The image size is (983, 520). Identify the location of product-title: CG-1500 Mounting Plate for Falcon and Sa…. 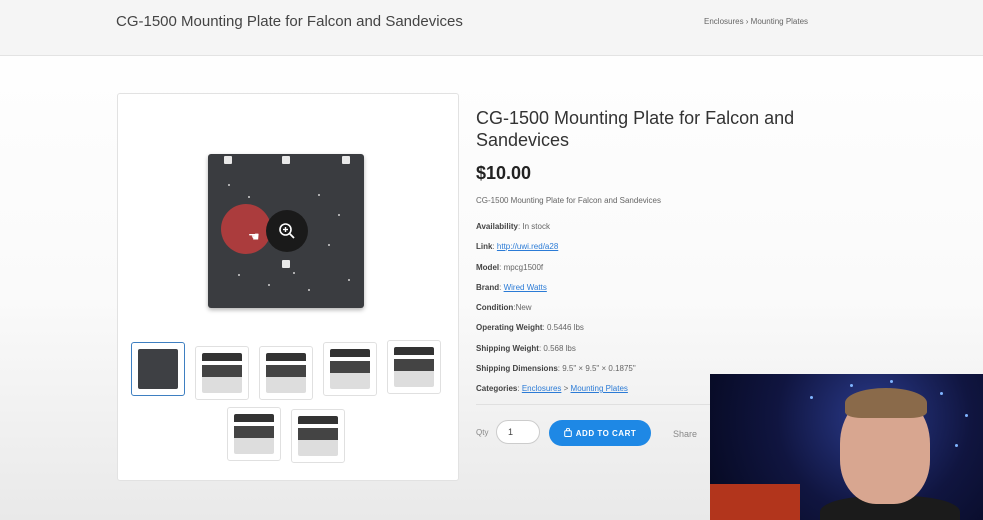
(635, 129).